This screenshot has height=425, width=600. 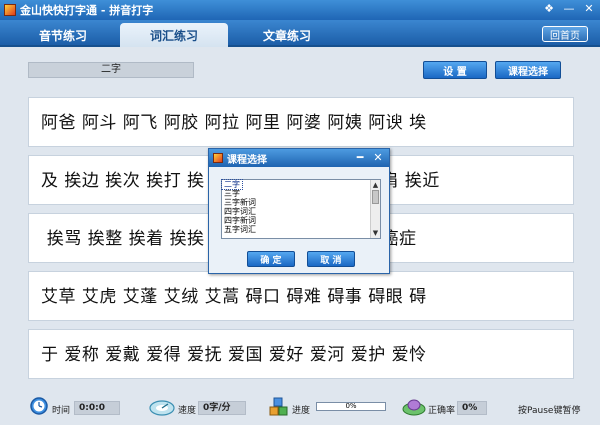 What do you see at coordinates (375, 185) in the screenshot?
I see `scroll-up-icon: ▲` at bounding box center [375, 185].